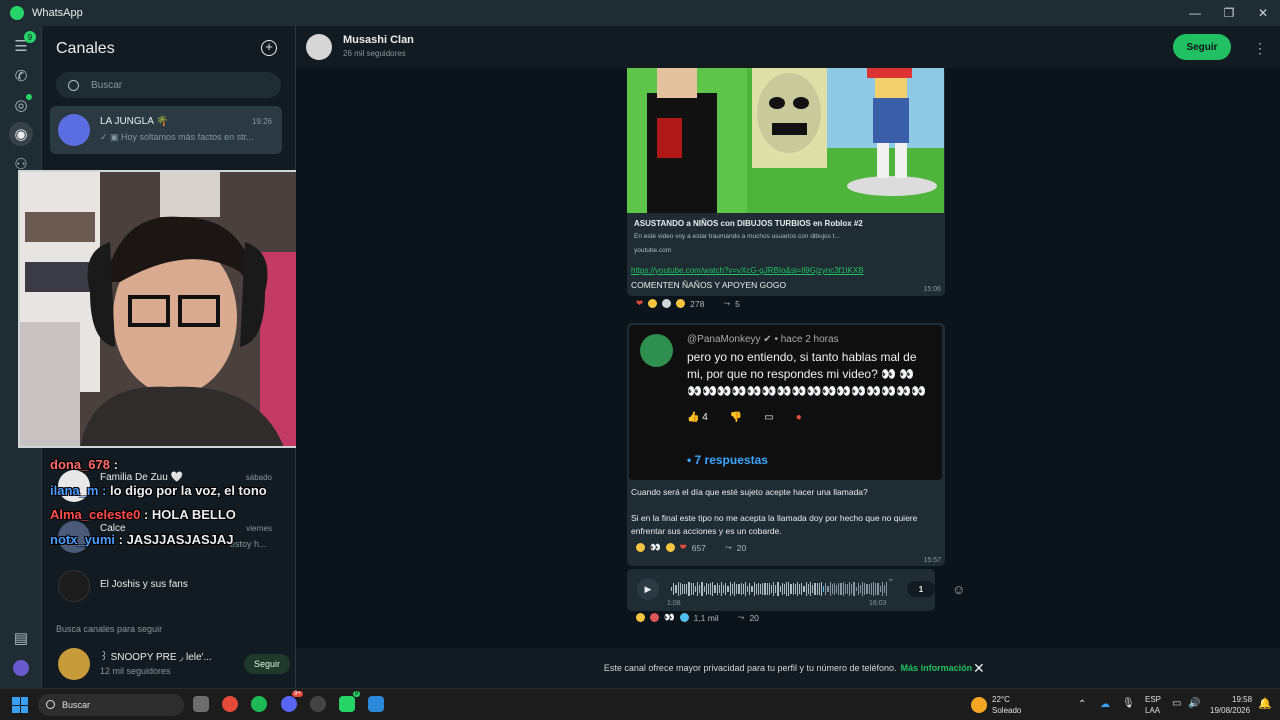  Describe the element at coordinates (979, 668) in the screenshot. I see `close-icon: ✕` at that location.